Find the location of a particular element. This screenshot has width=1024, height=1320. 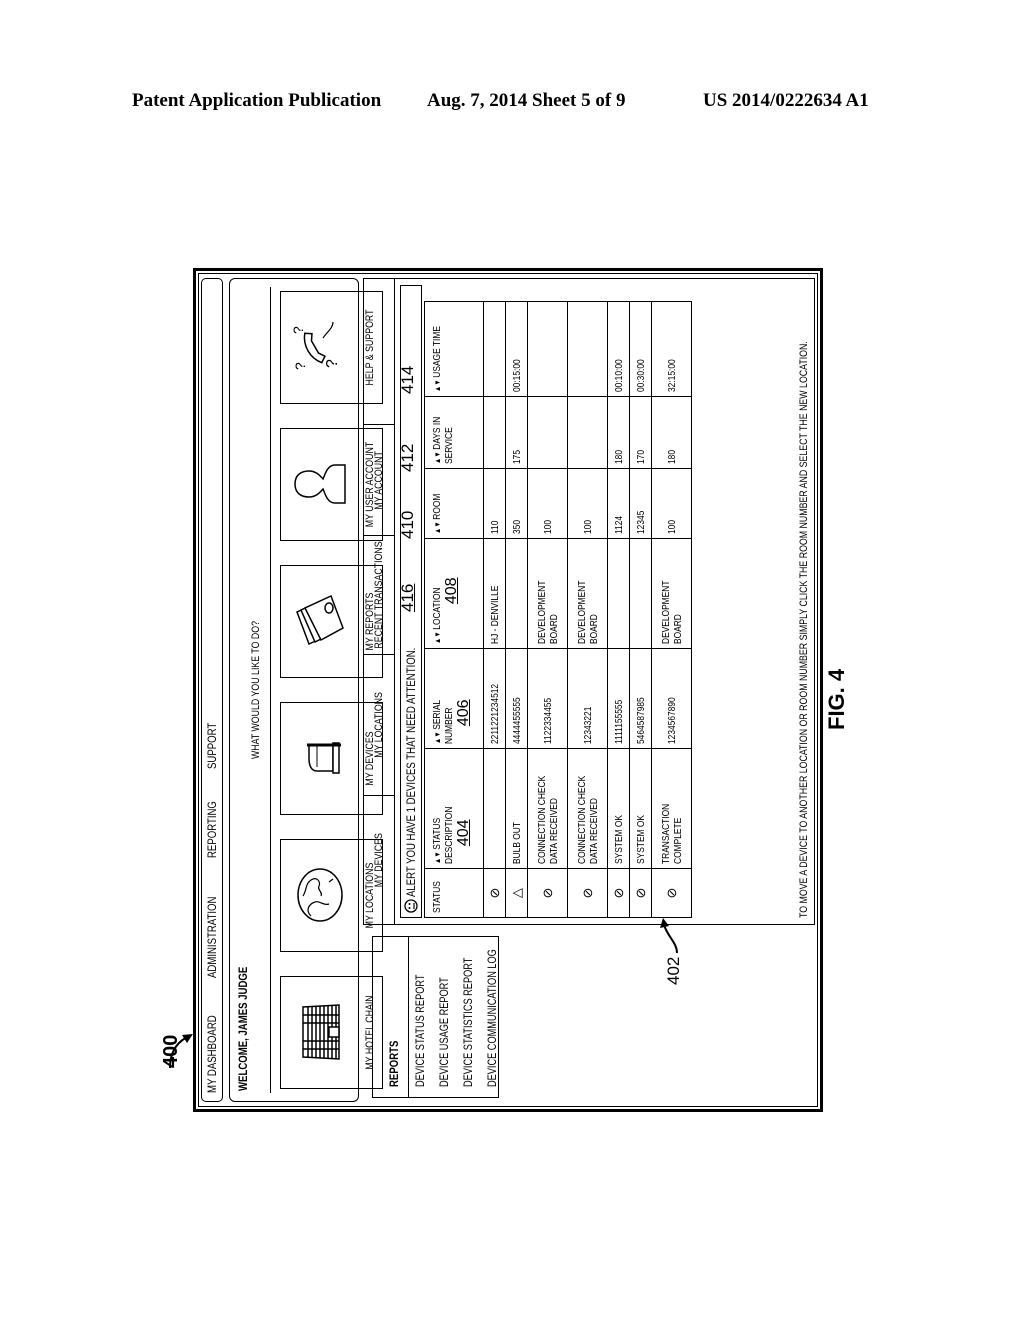

globe-icon is located at coordinates (320, 895).